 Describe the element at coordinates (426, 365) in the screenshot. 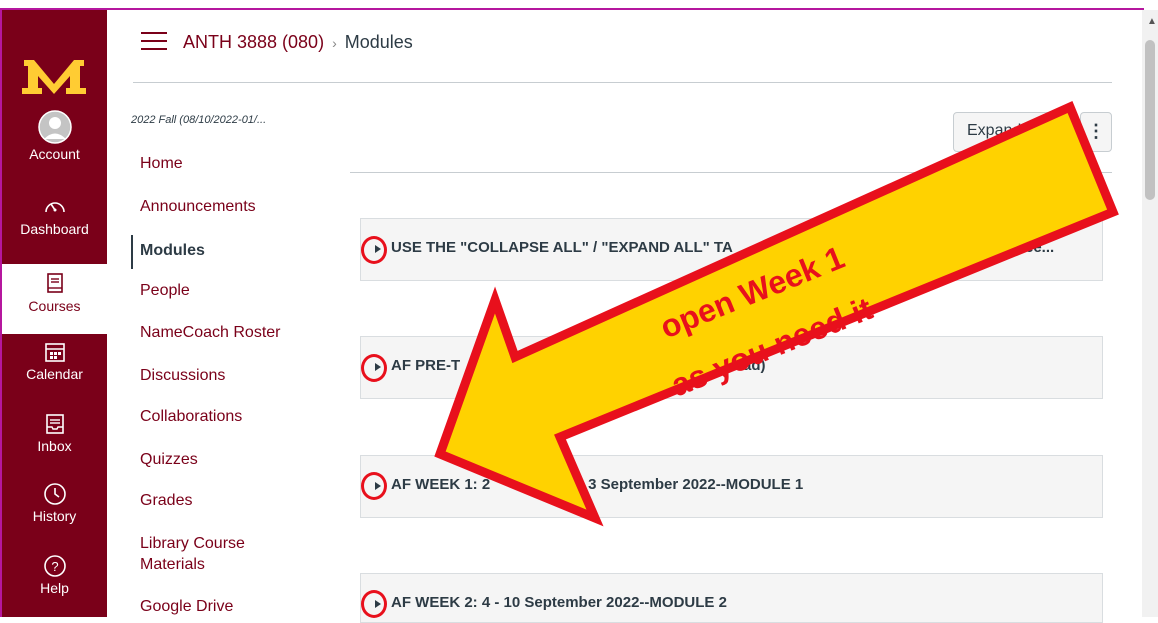

I see `module-title: AF PRE-T` at that location.